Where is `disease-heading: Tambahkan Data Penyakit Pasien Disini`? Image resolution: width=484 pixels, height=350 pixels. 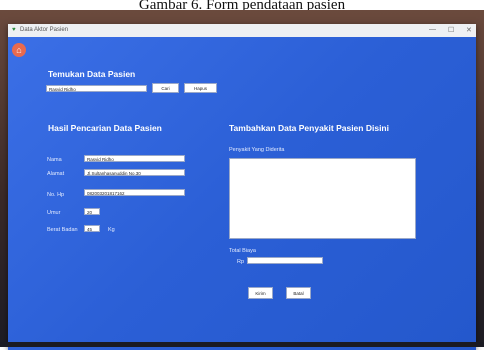 disease-heading: Tambahkan Data Penyakit Pasien Disini is located at coordinates (309, 128).